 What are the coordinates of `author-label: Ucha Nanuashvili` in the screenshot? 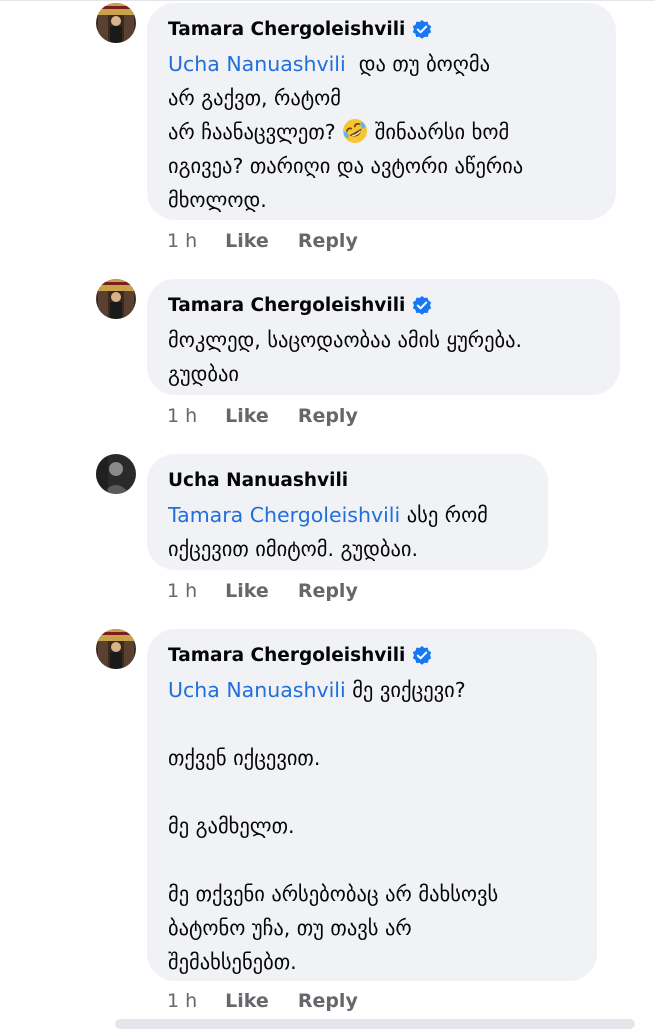 It's located at (258, 481).